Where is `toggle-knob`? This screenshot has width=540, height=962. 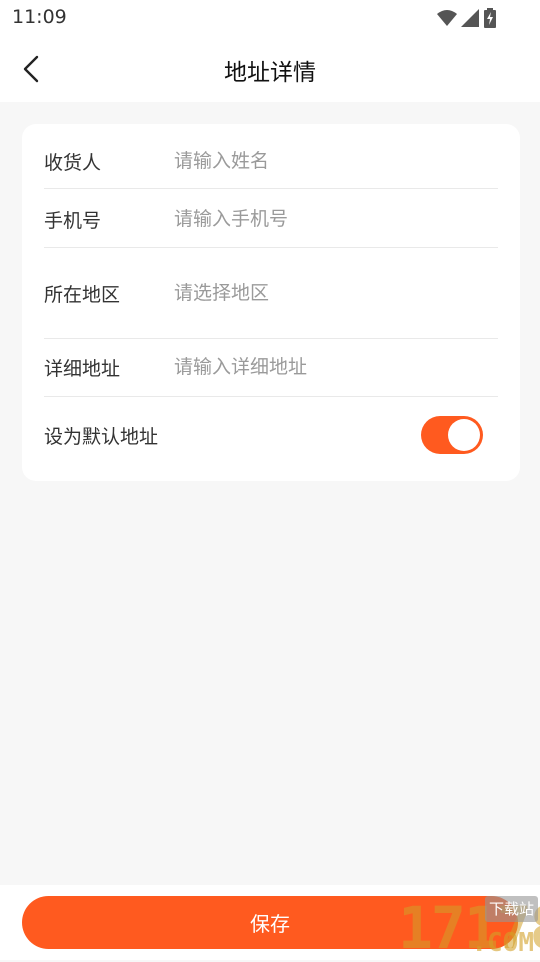
toggle-knob is located at coordinates (464, 435).